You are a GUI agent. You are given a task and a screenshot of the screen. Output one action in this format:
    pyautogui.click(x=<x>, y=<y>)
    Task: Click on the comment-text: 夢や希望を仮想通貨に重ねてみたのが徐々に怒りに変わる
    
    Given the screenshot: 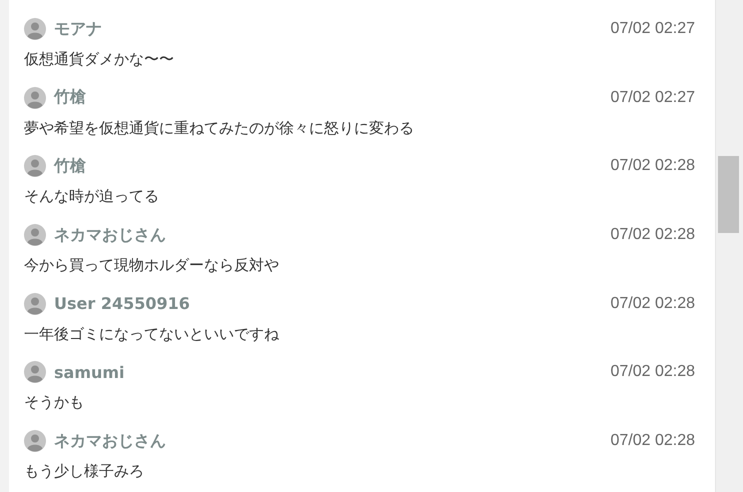 What is the action you would take?
    pyautogui.click(x=219, y=128)
    